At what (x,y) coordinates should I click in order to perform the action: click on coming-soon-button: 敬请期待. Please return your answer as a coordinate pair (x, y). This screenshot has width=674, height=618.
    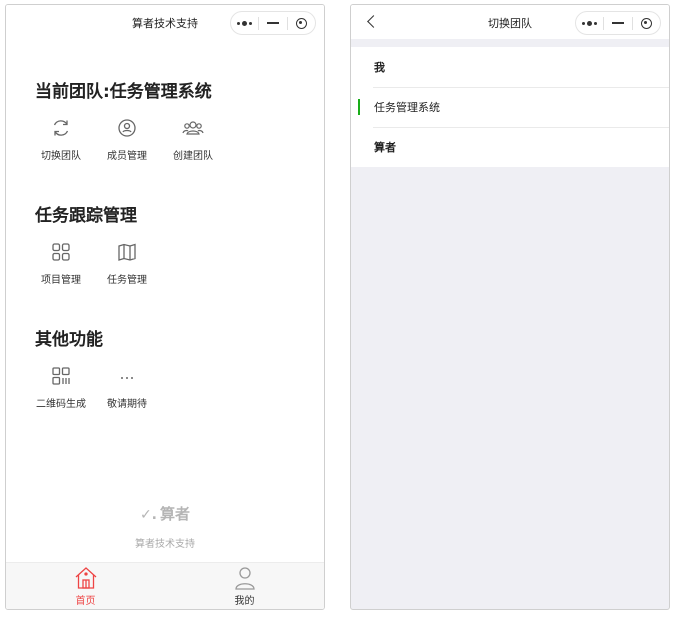
    Looking at the image, I should click on (127, 387).